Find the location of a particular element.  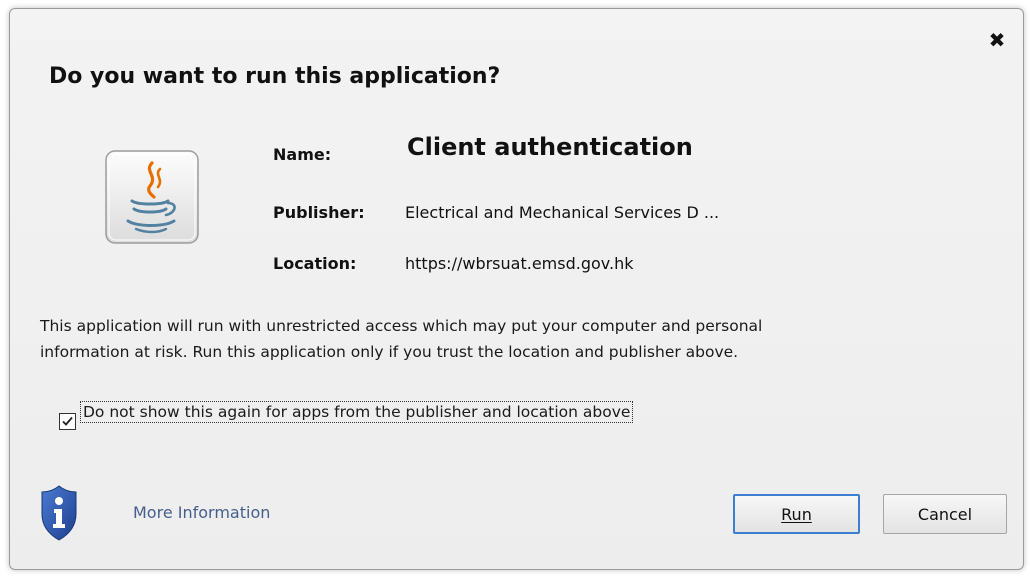

run-button: Run is located at coordinates (796, 514).